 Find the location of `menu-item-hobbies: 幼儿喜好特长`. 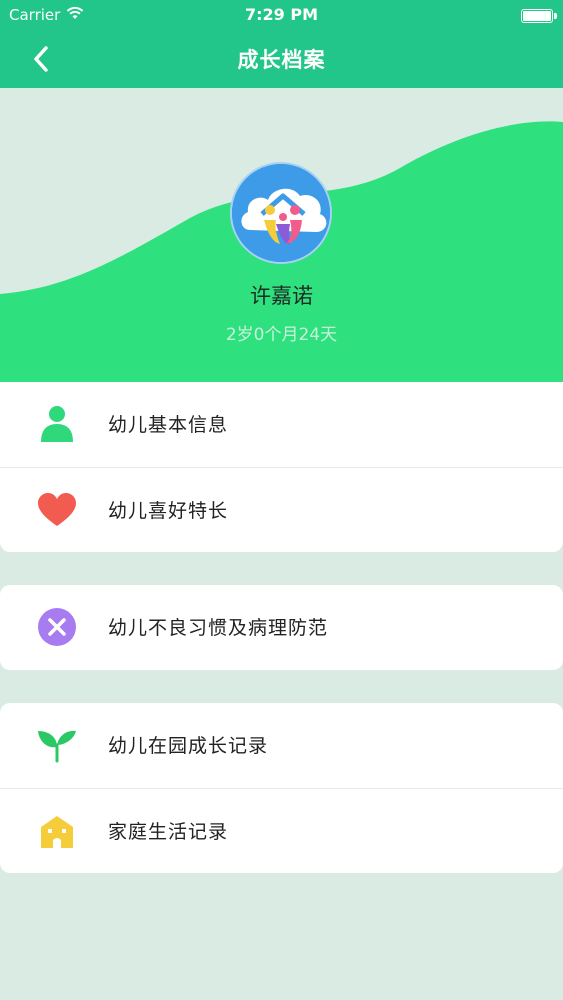

menu-item-hobbies: 幼儿喜好特长 is located at coordinates (281, 509).